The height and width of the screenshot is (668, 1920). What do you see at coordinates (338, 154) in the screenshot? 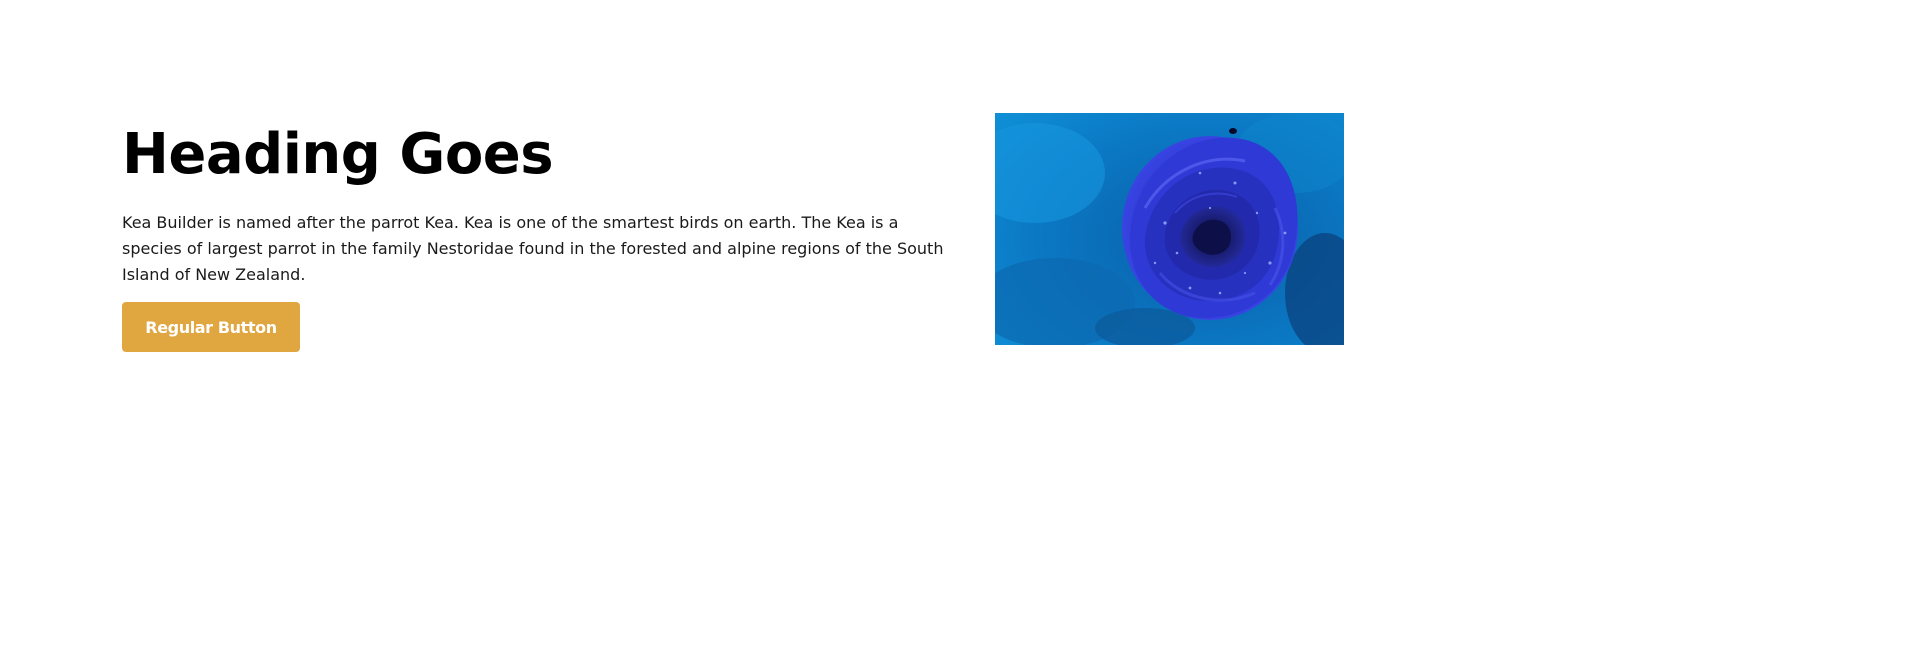
I see `page-heading: Heading Goes` at bounding box center [338, 154].